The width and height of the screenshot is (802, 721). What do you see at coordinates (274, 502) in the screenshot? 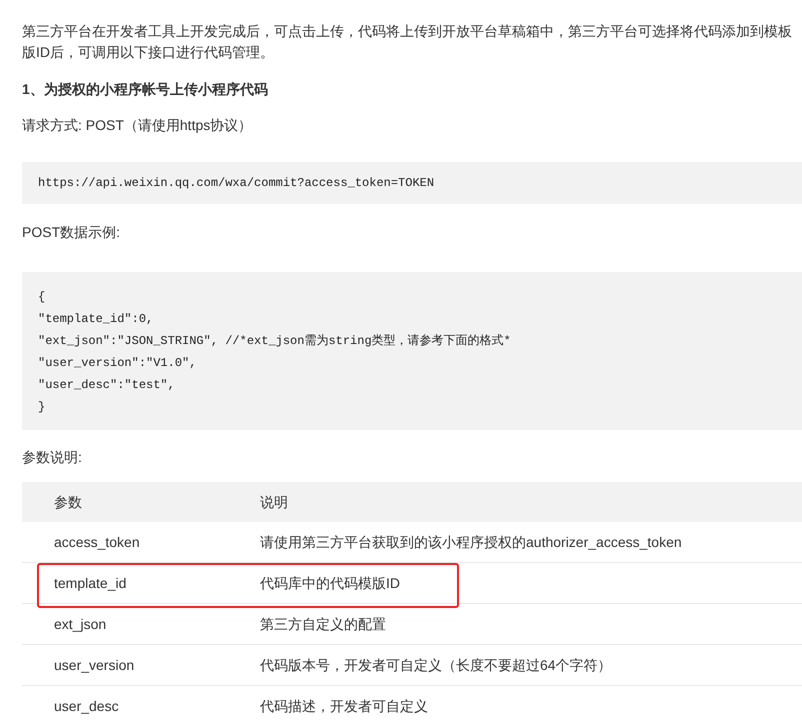
I see `column-header: 说明` at bounding box center [274, 502].